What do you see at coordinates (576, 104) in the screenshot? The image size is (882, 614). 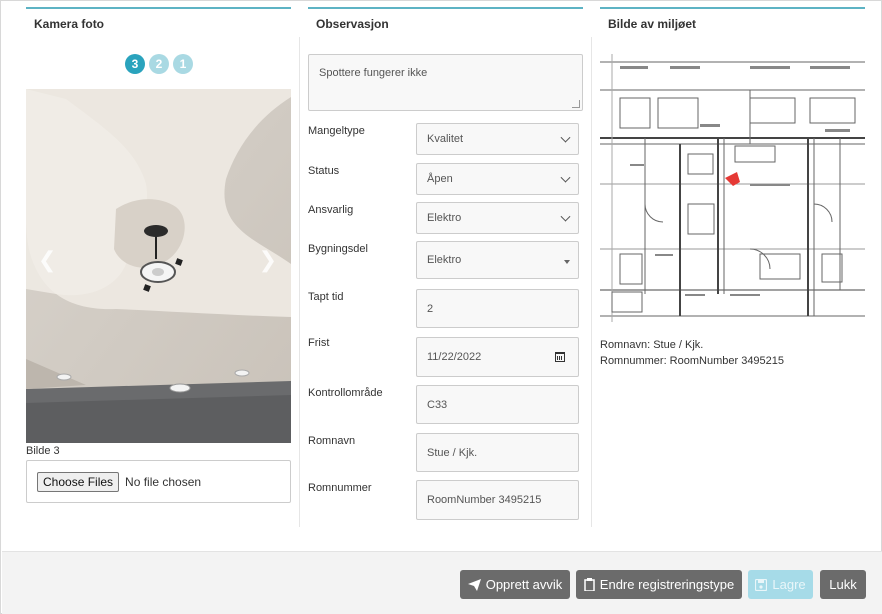 I see `resize-grip-icon` at bounding box center [576, 104].